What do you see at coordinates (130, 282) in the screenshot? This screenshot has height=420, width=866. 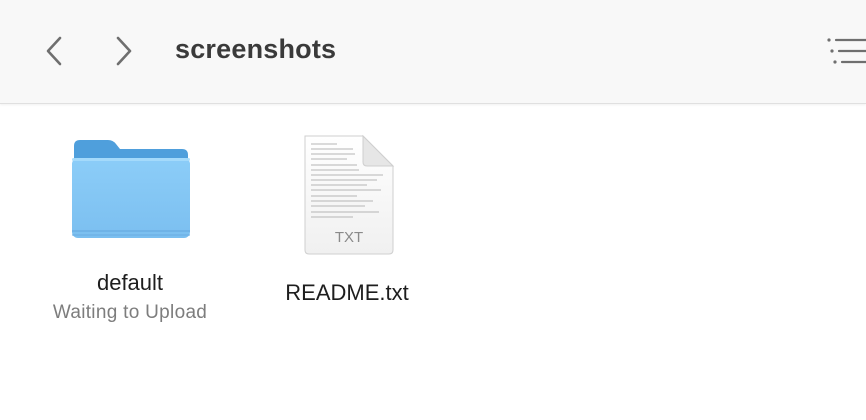 I see `item-name: default` at bounding box center [130, 282].